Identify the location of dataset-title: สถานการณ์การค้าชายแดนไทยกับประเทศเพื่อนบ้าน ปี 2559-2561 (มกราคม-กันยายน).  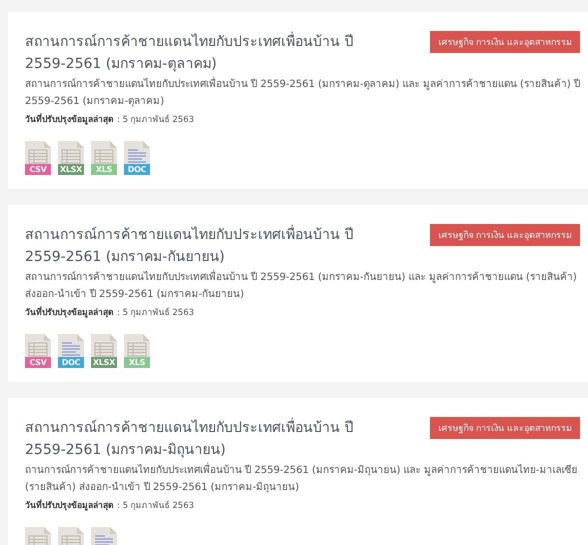
(200, 246).